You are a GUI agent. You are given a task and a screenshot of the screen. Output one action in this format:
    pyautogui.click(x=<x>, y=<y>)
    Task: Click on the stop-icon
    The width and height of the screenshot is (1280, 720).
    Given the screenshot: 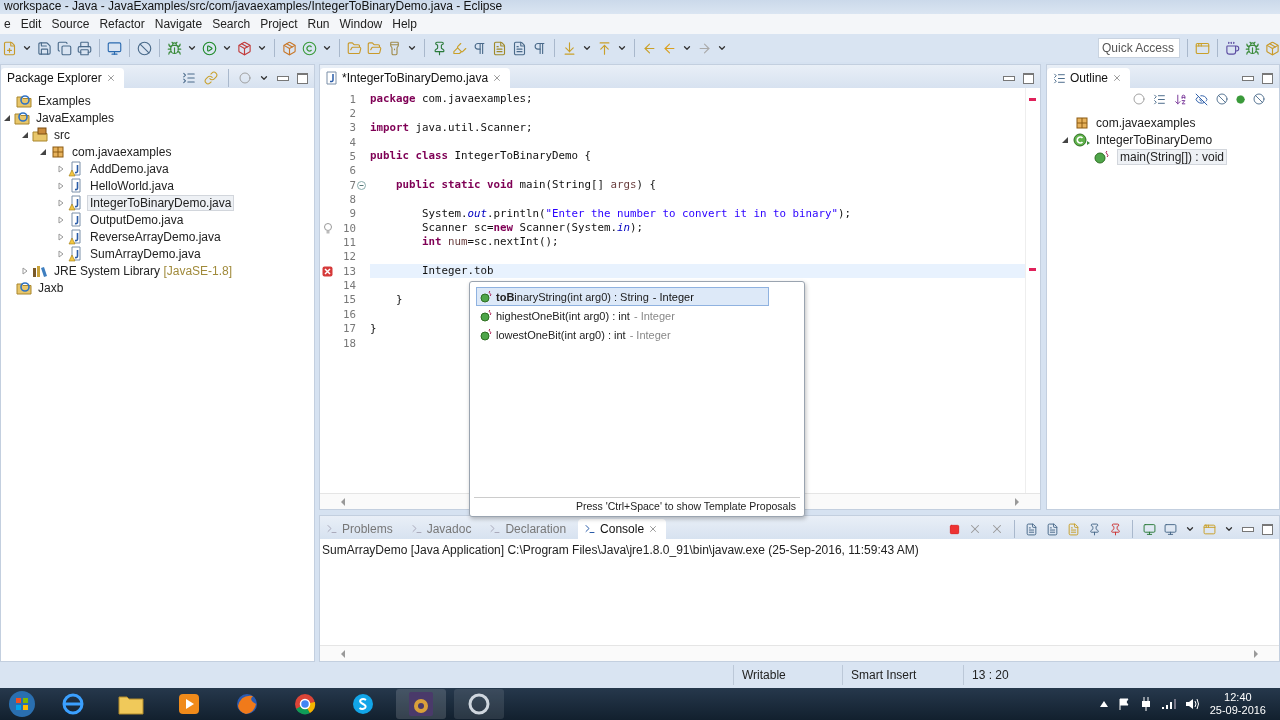 What is the action you would take?
    pyautogui.click(x=954, y=529)
    